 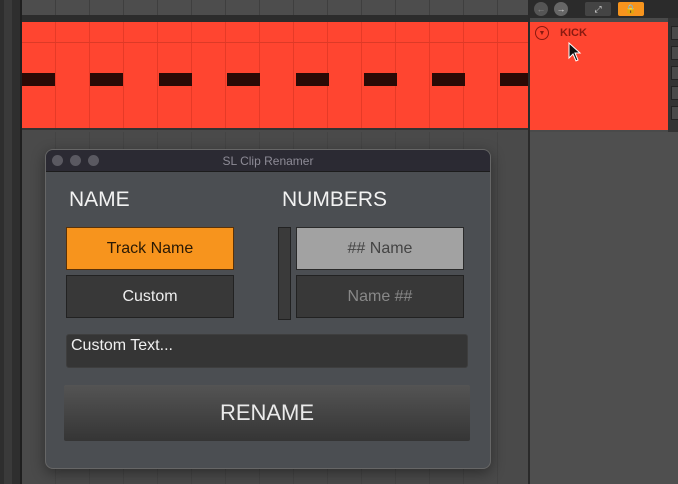 I want to click on rename-button: RENAME, so click(x=267, y=413).